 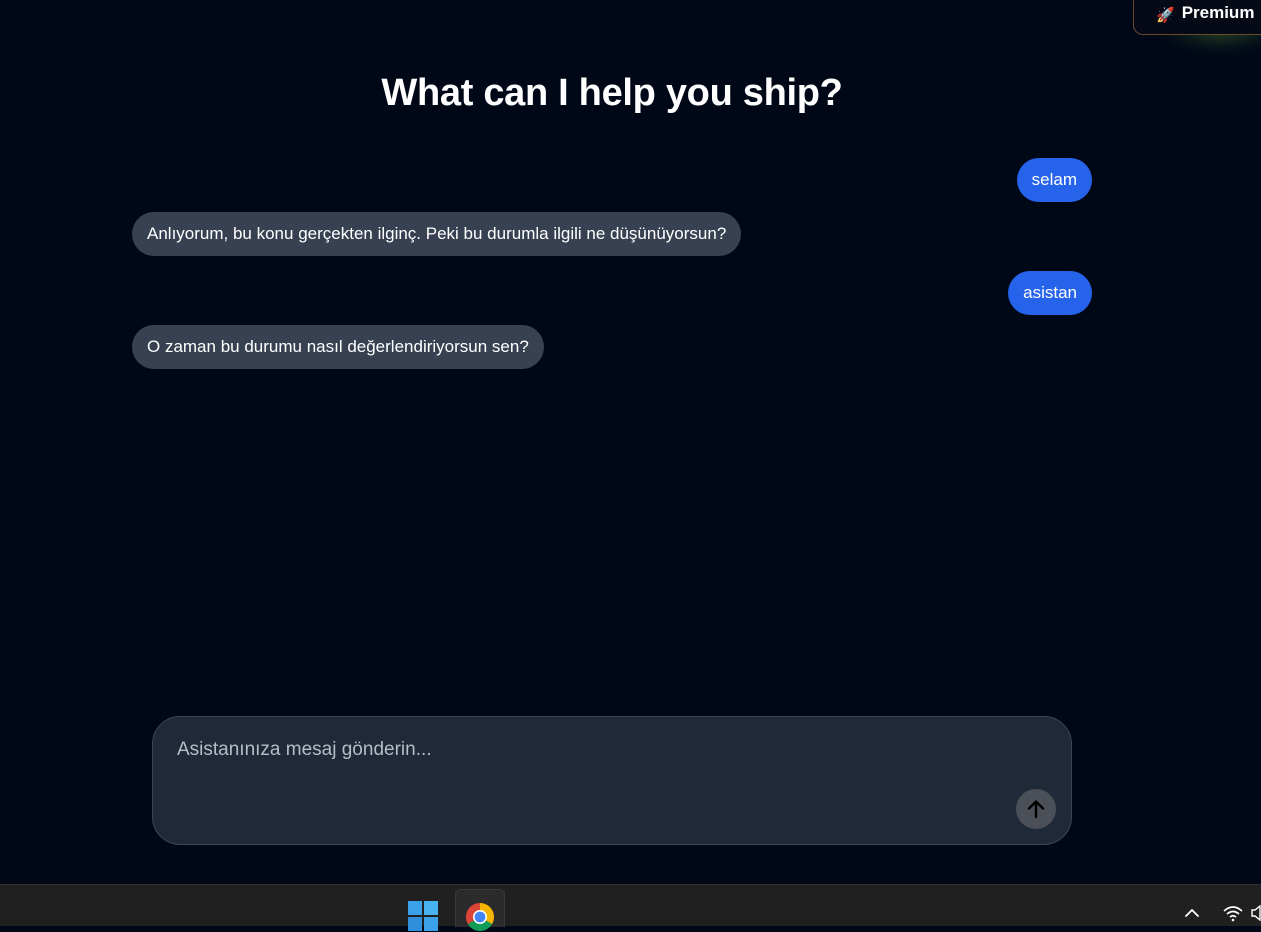 I want to click on windows-start-icon, so click(x=423, y=916).